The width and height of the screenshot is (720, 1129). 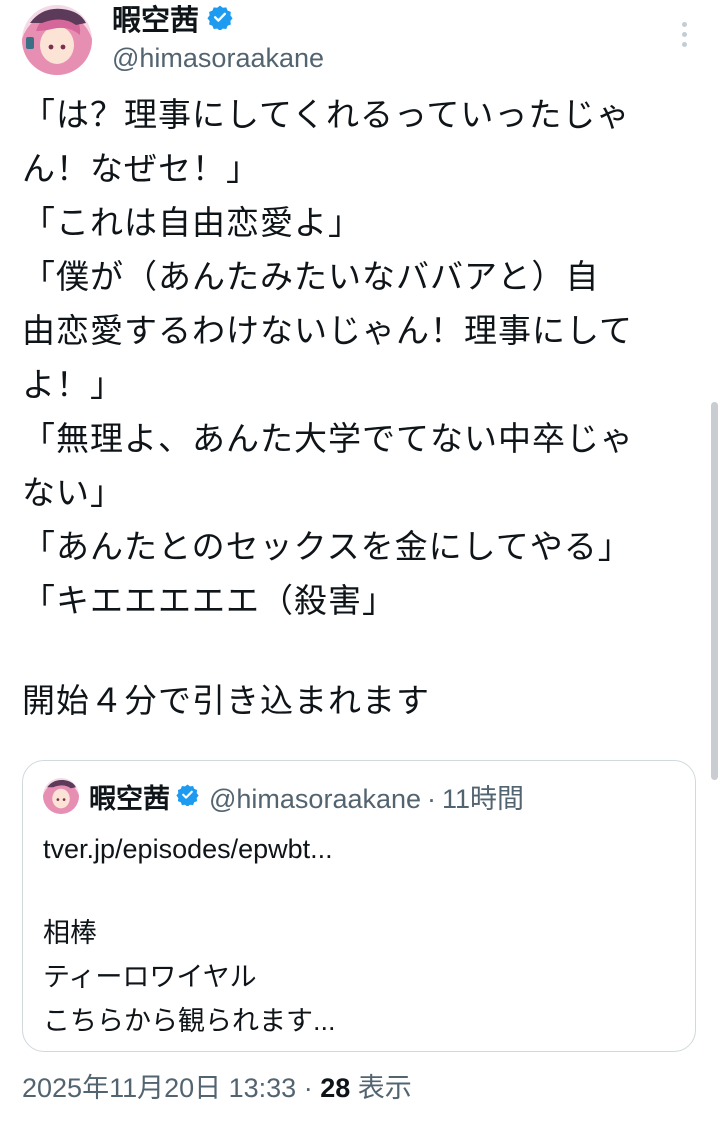 I want to click on views-label: 表示, so click(x=384, y=1088).